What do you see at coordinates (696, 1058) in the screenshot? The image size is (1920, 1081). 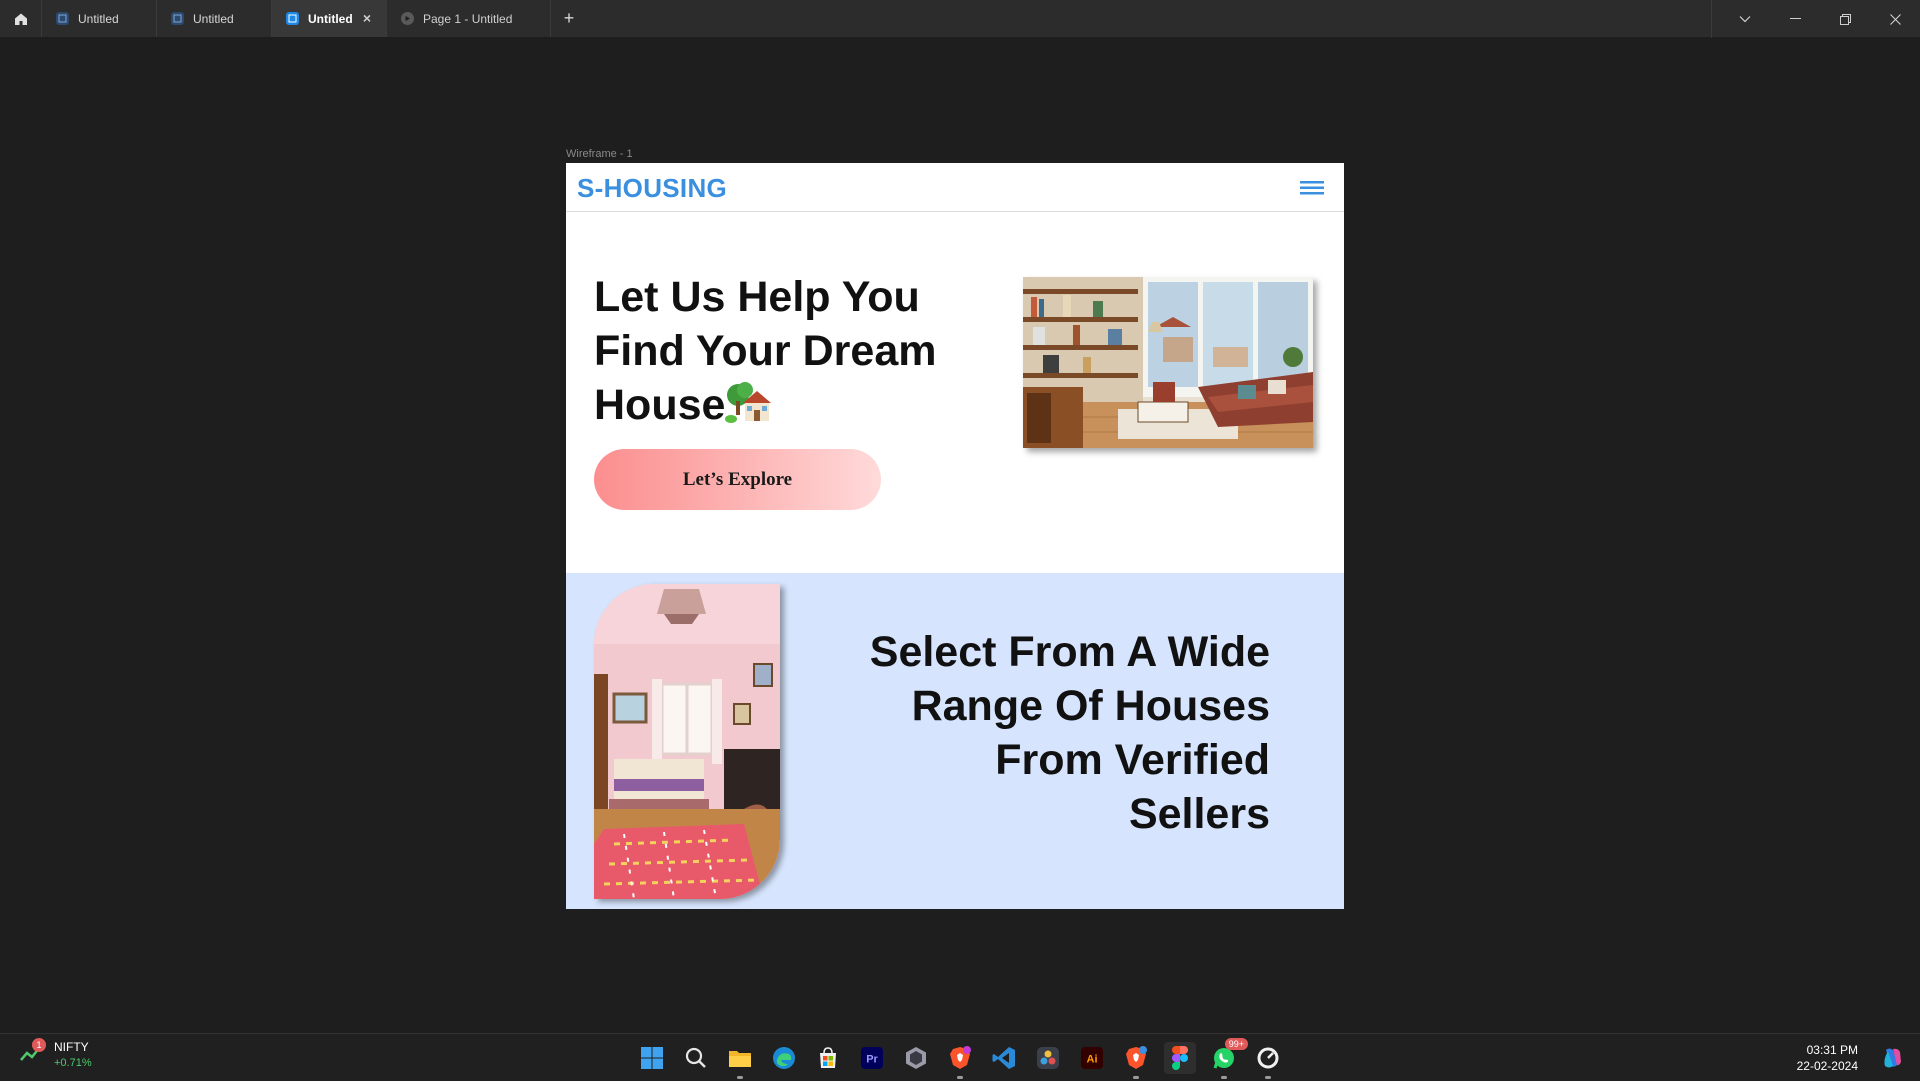 I see `search-icon` at bounding box center [696, 1058].